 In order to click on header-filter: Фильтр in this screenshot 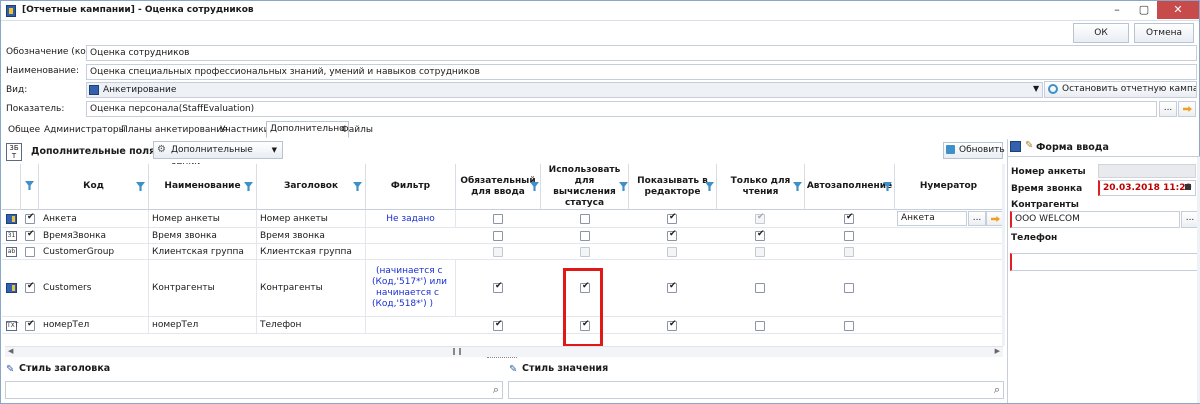, I will do `click(411, 187)`.